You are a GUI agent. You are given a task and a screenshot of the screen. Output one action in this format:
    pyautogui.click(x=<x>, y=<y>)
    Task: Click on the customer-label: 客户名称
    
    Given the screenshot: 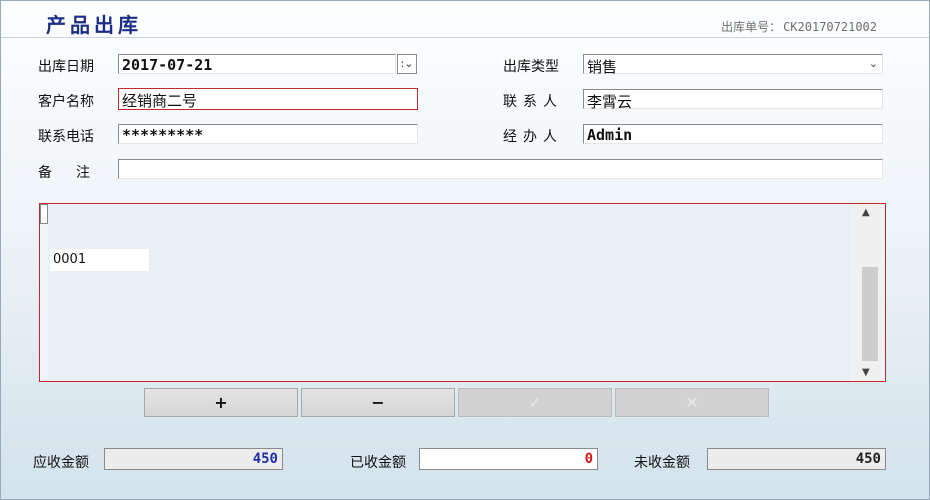 What is the action you would take?
    pyautogui.click(x=66, y=102)
    